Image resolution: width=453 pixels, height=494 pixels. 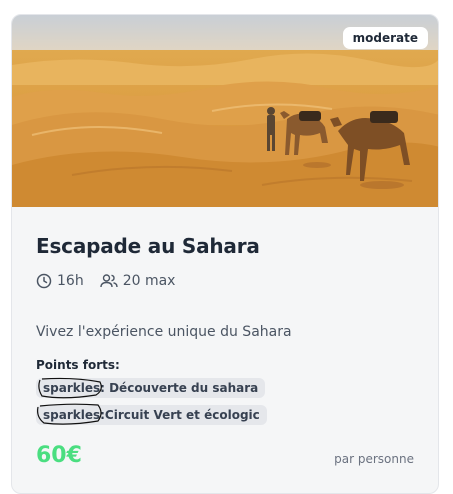 What do you see at coordinates (151, 415) in the screenshot?
I see `highlight-chip: sparkles:Circuit Vert et écologic` at bounding box center [151, 415].